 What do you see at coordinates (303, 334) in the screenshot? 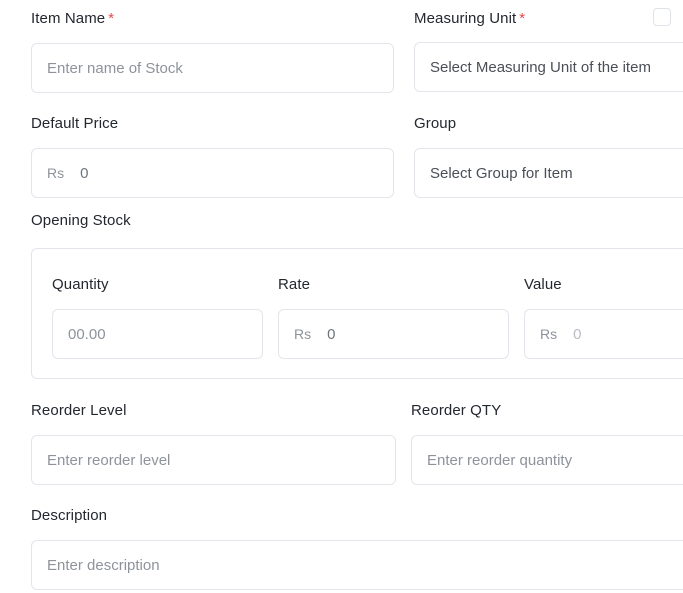
I see `rate-currency: Rs` at bounding box center [303, 334].